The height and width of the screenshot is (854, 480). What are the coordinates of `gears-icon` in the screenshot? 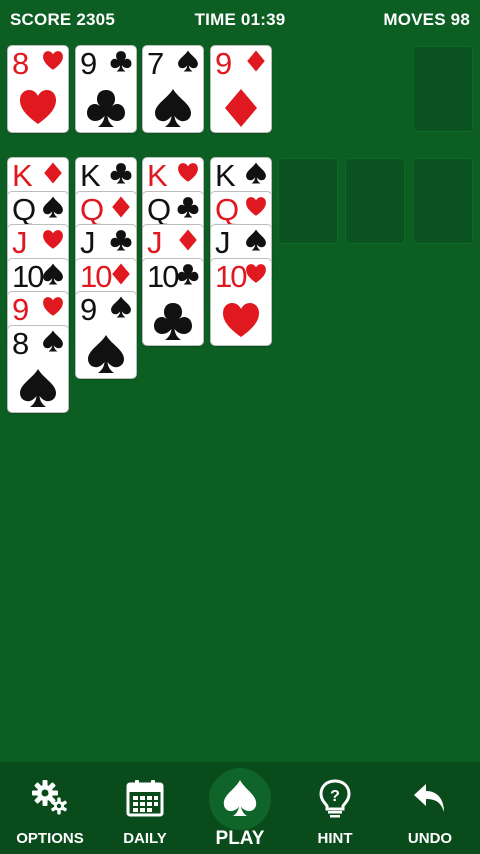 It's located at (49, 797).